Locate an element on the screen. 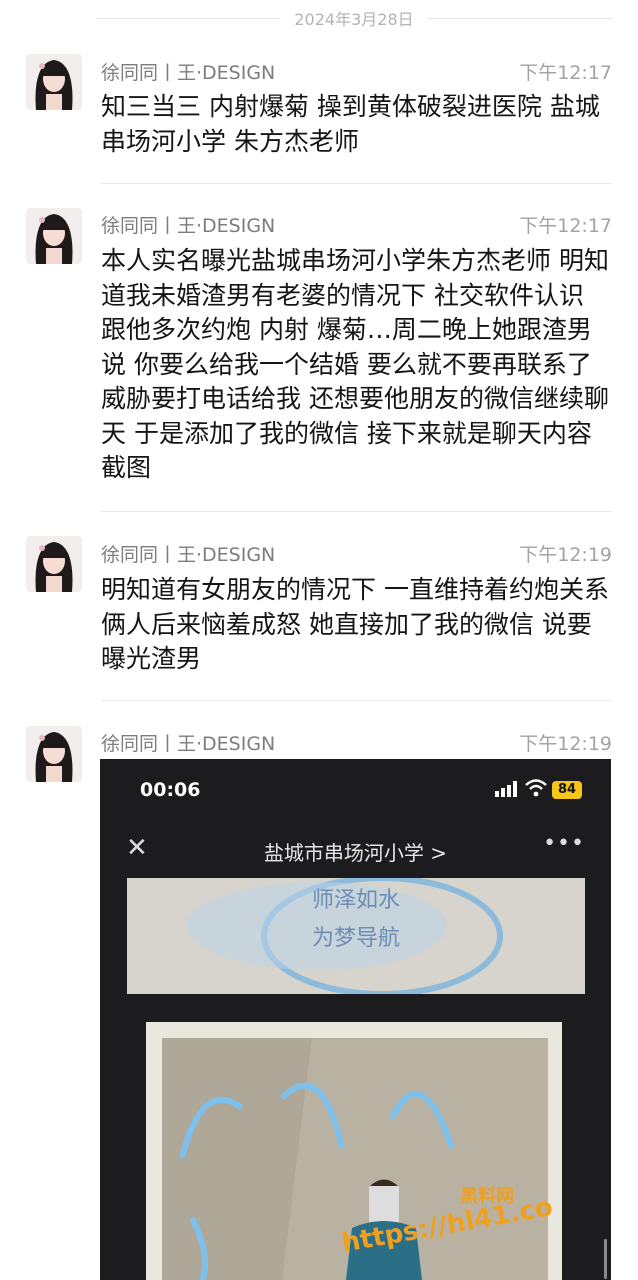 The image size is (638, 1280). scrollbar is located at coordinates (605, 1259).